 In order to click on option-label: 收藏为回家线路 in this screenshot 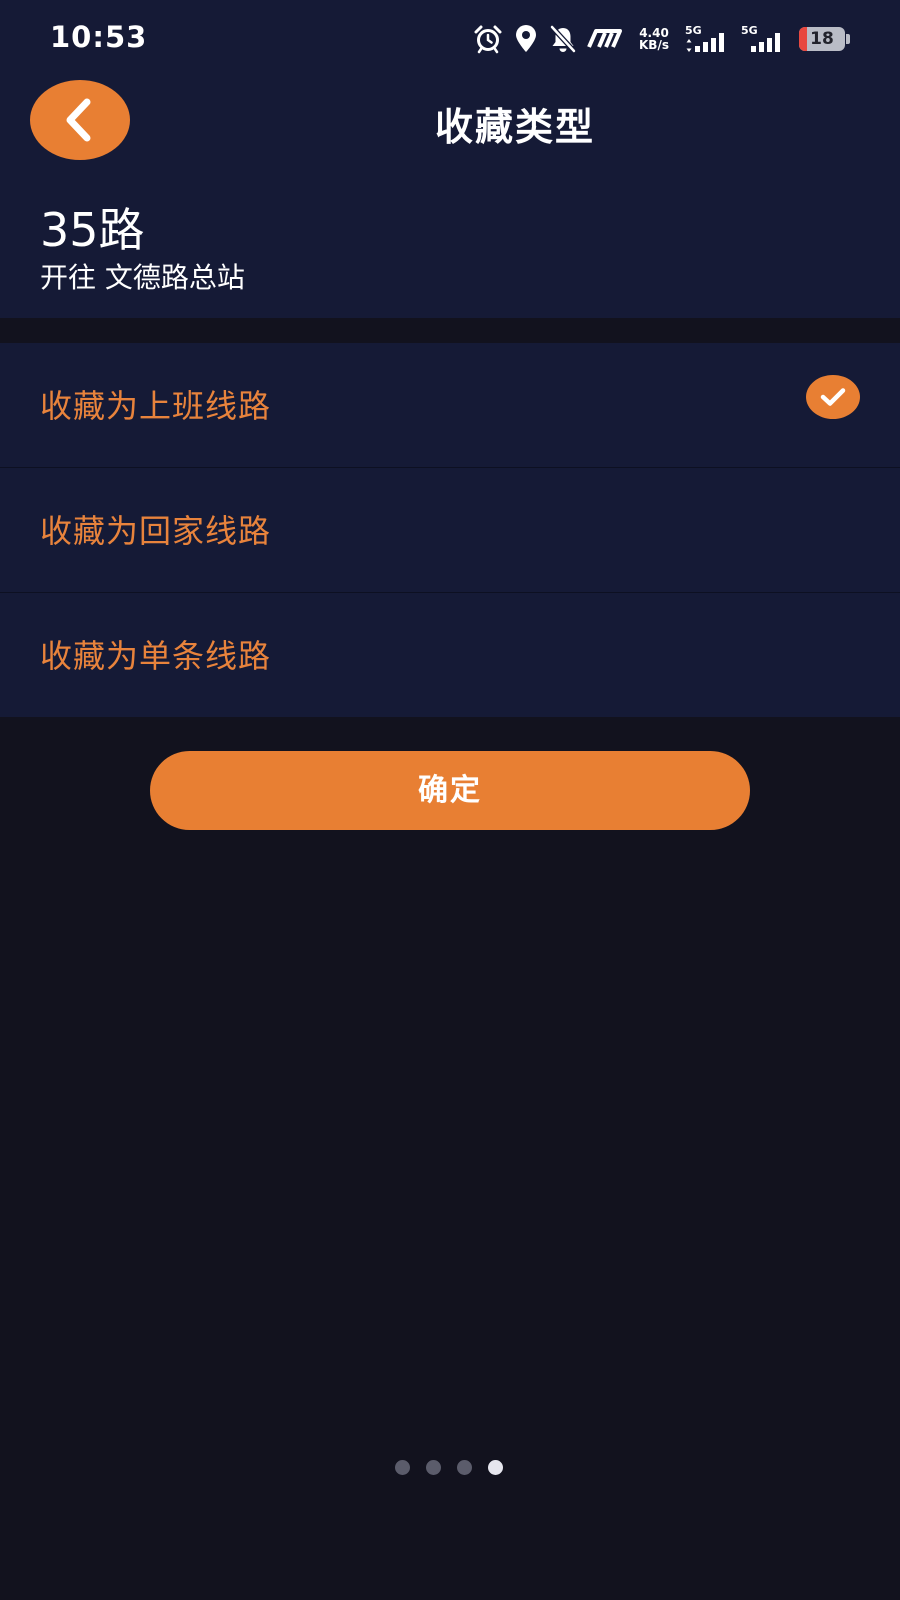, I will do `click(156, 531)`.